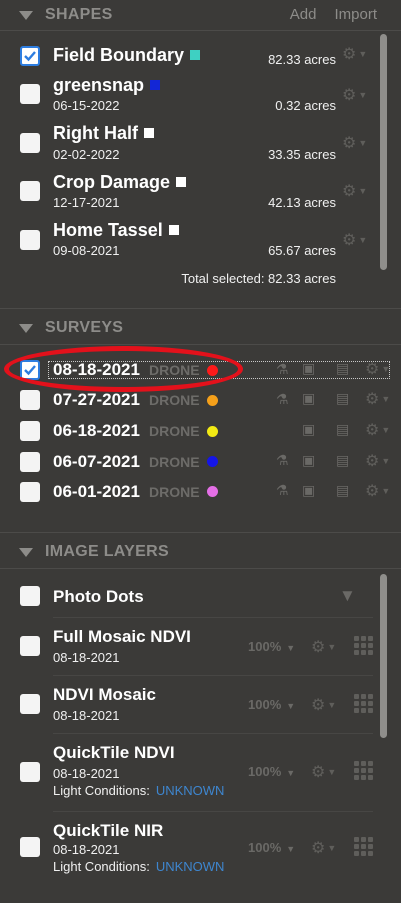 This screenshot has width=401, height=903. I want to click on survey-date: 06-07-2021, so click(96, 462).